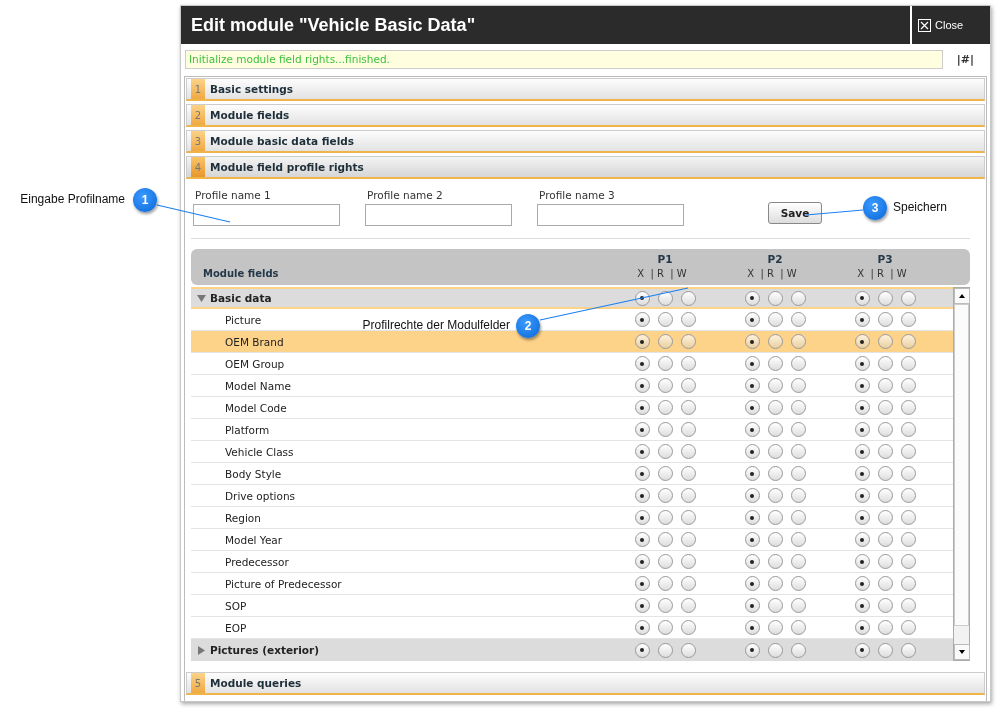  I want to click on save-button: Save, so click(795, 213).